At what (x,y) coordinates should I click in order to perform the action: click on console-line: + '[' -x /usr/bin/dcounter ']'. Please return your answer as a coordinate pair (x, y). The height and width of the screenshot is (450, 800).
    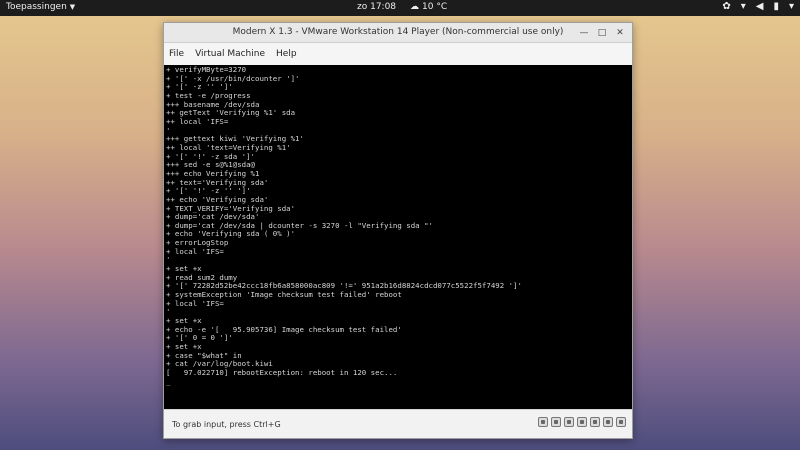
    Looking at the image, I should click on (233, 78).